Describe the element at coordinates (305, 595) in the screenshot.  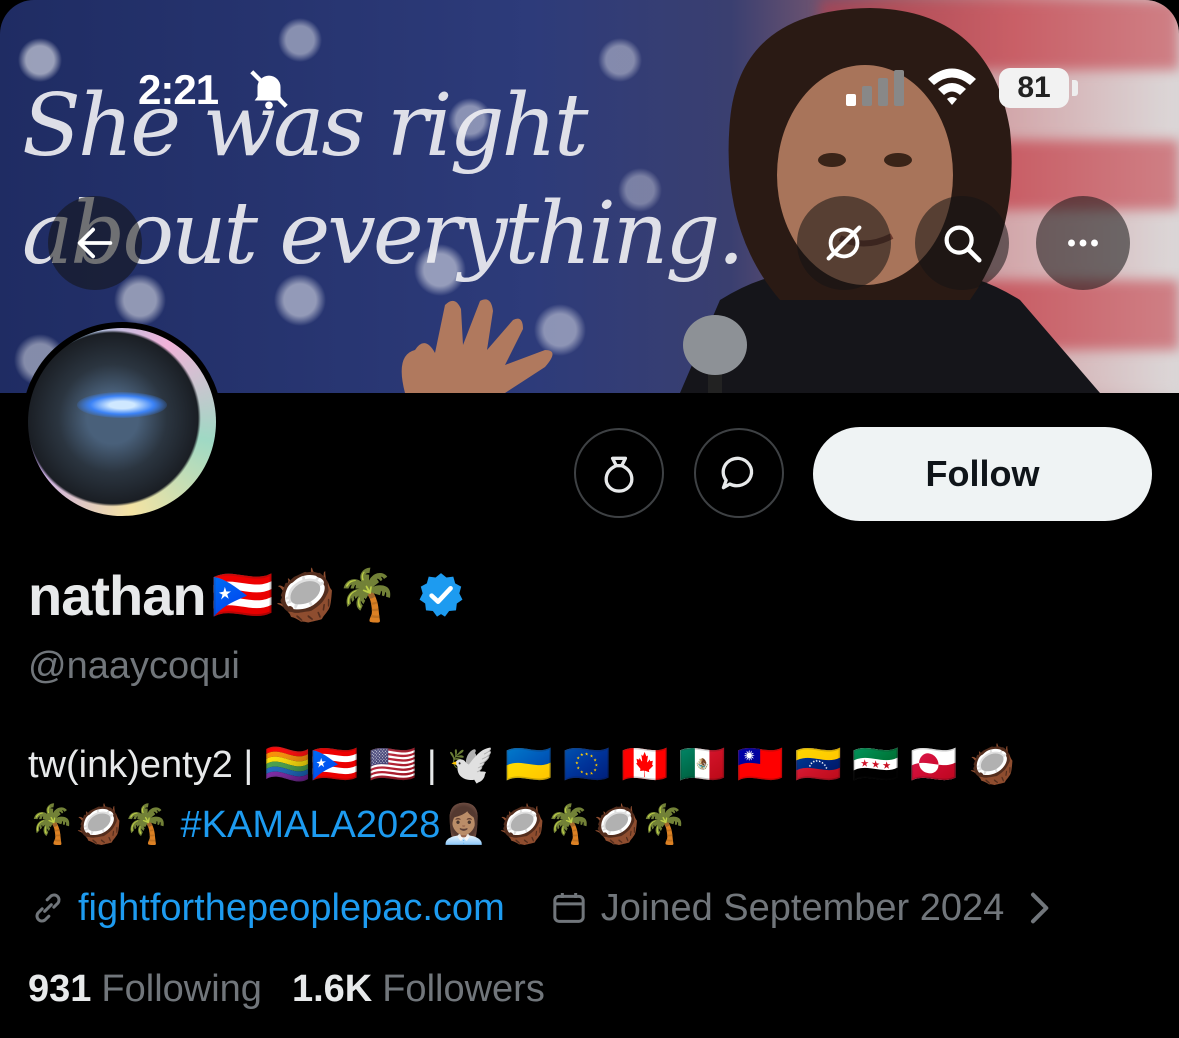
I see `name-emojis: 🇵🇷🥥🌴` at that location.